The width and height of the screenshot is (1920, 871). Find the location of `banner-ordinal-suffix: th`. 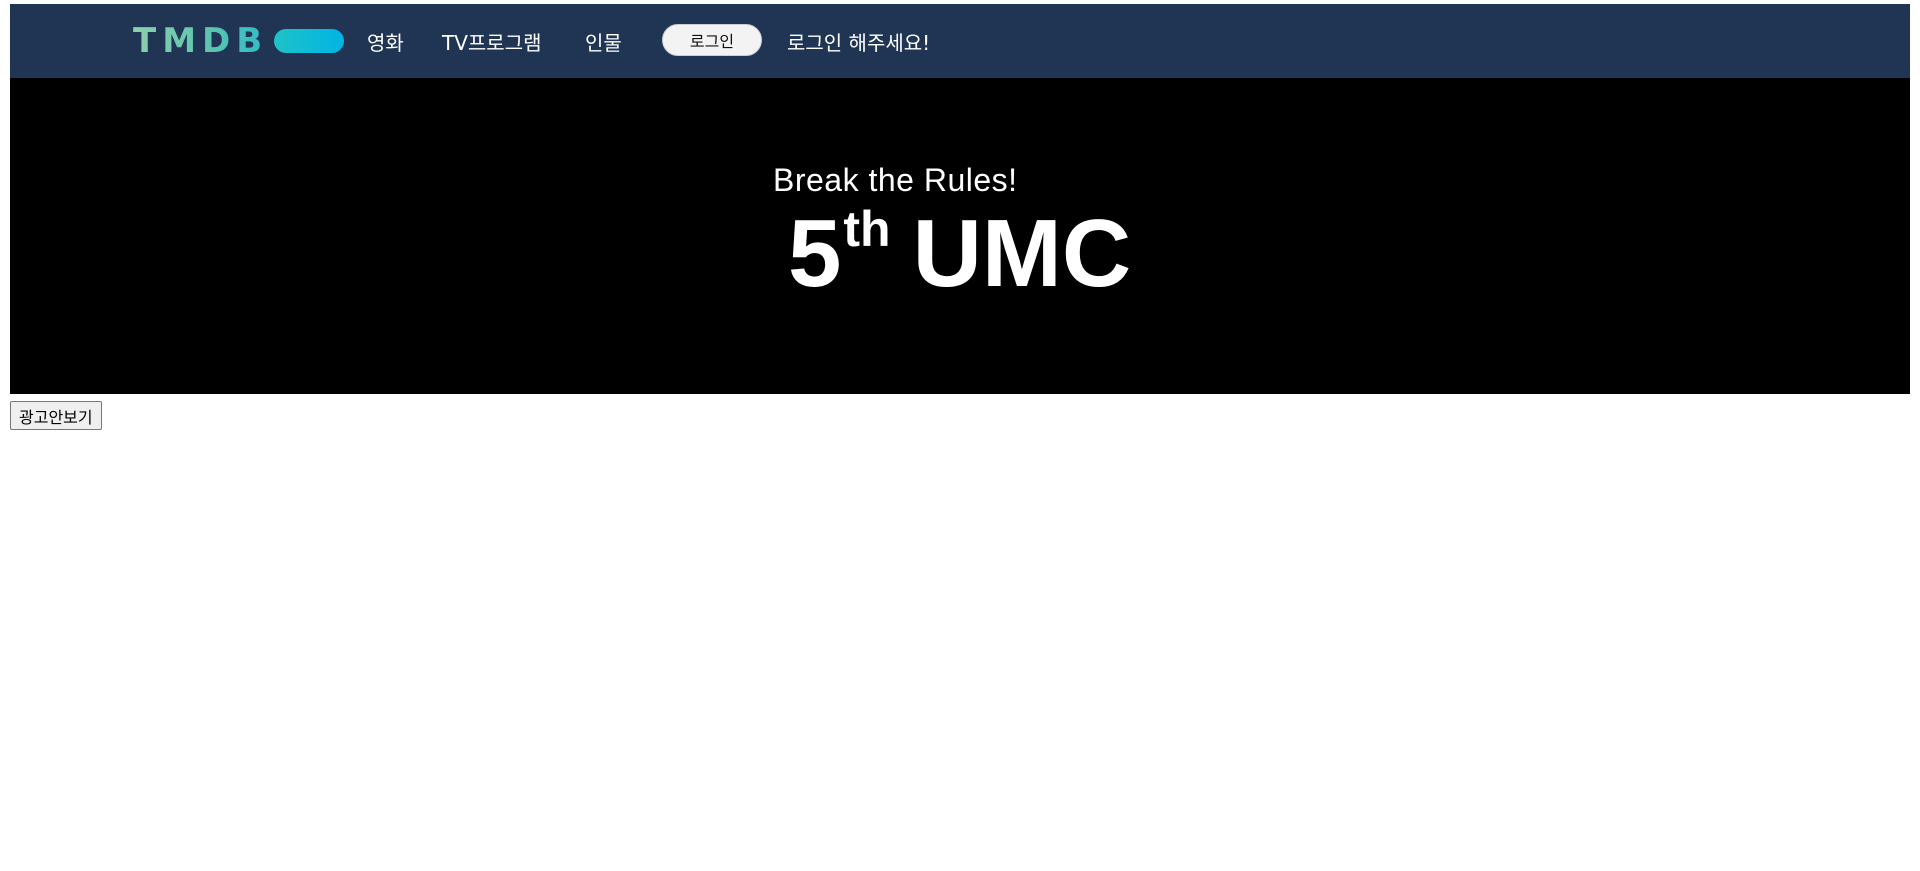

banner-ordinal-suffix: th is located at coordinates (867, 229).